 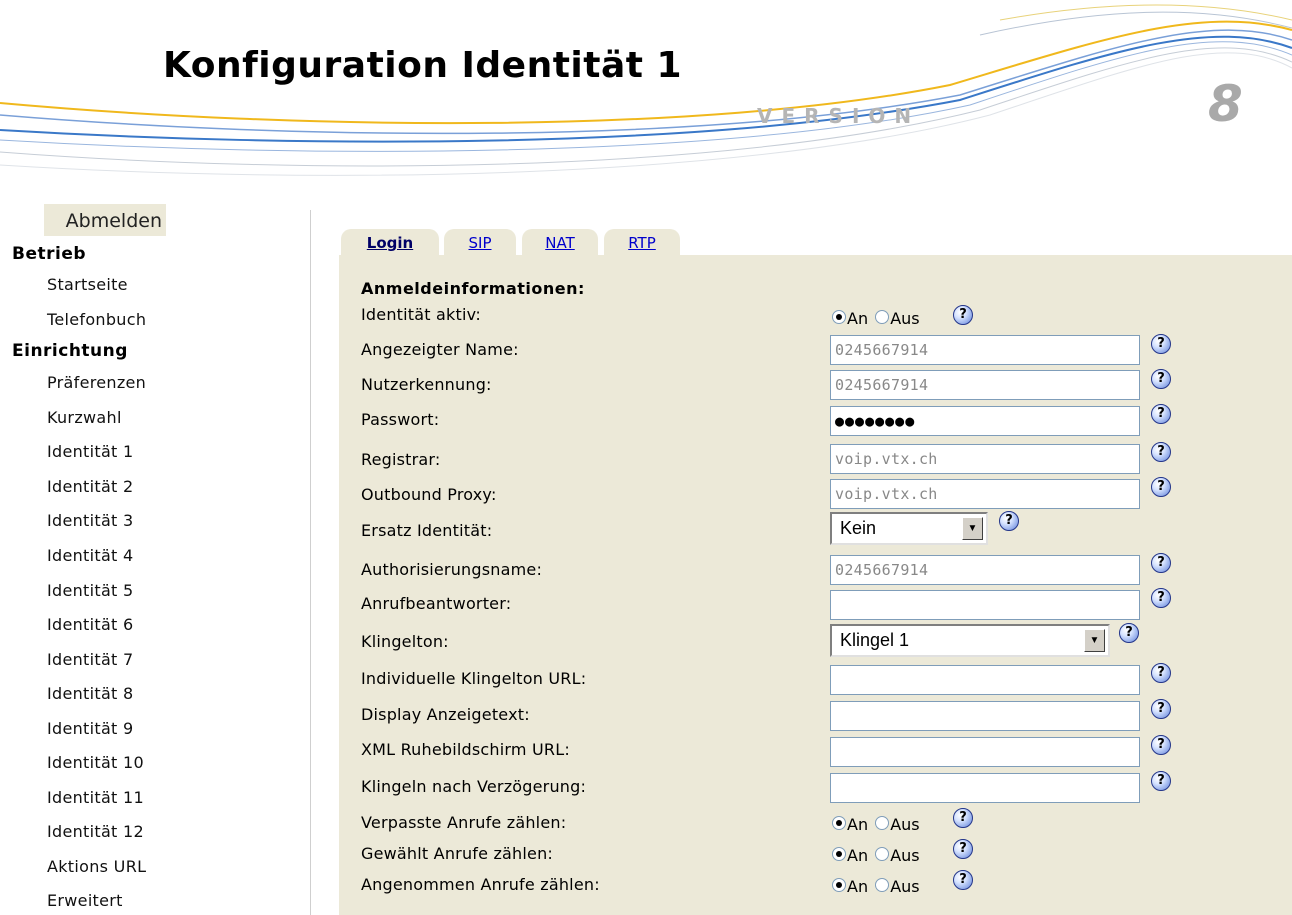 I want to click on tab-sip: SIP, so click(x=480, y=242).